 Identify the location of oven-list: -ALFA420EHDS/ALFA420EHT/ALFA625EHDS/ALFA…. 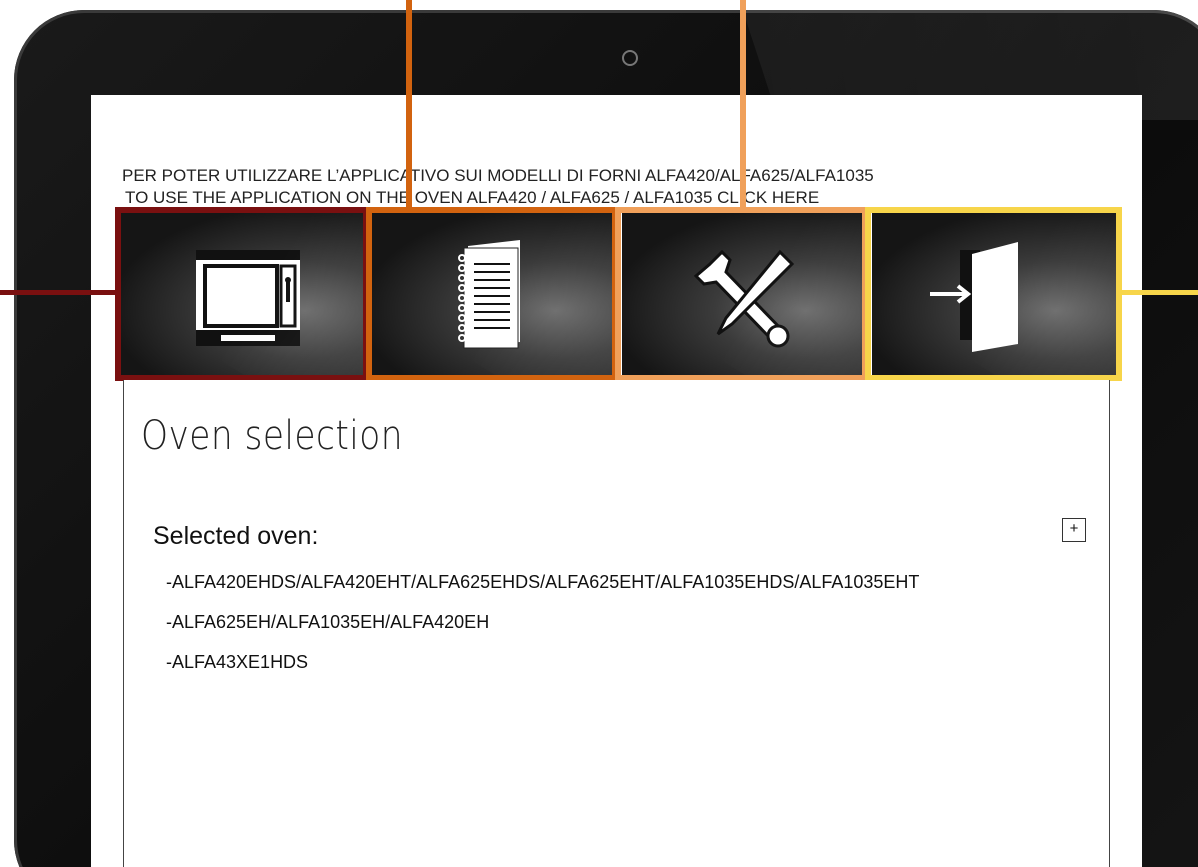
(618, 632).